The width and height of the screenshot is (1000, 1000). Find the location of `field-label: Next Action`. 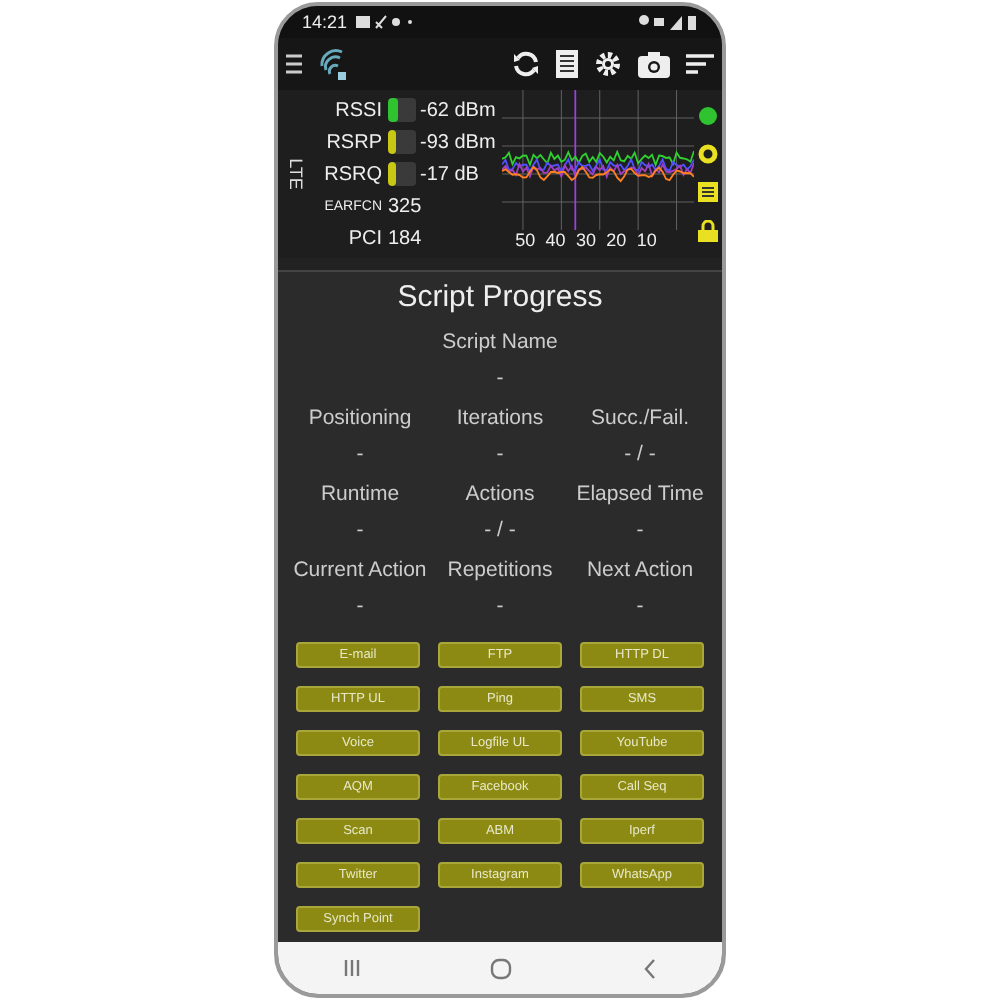

field-label: Next Action is located at coordinates (640, 570).